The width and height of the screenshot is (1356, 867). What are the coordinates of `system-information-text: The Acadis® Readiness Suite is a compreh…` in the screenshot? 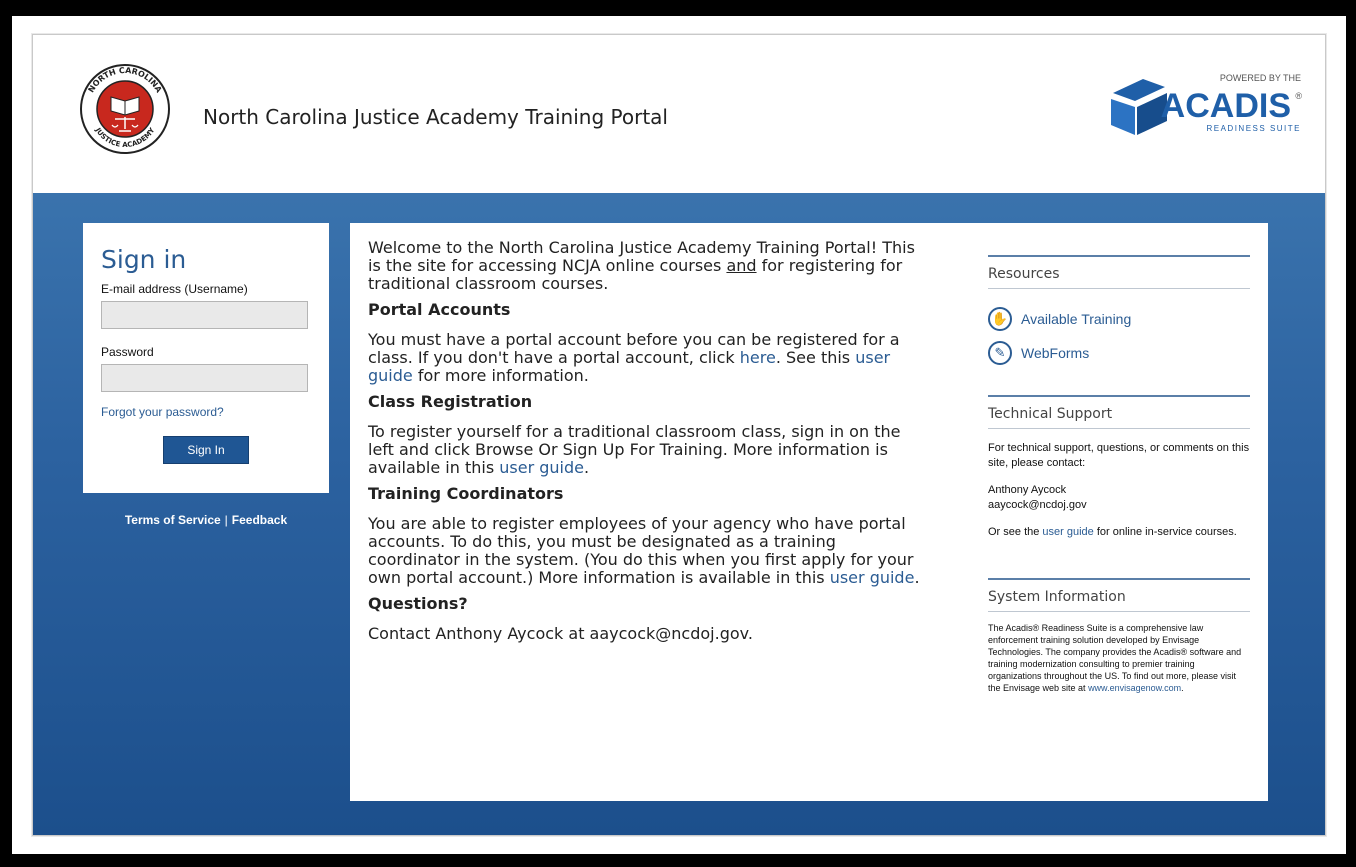 It's located at (1115, 658).